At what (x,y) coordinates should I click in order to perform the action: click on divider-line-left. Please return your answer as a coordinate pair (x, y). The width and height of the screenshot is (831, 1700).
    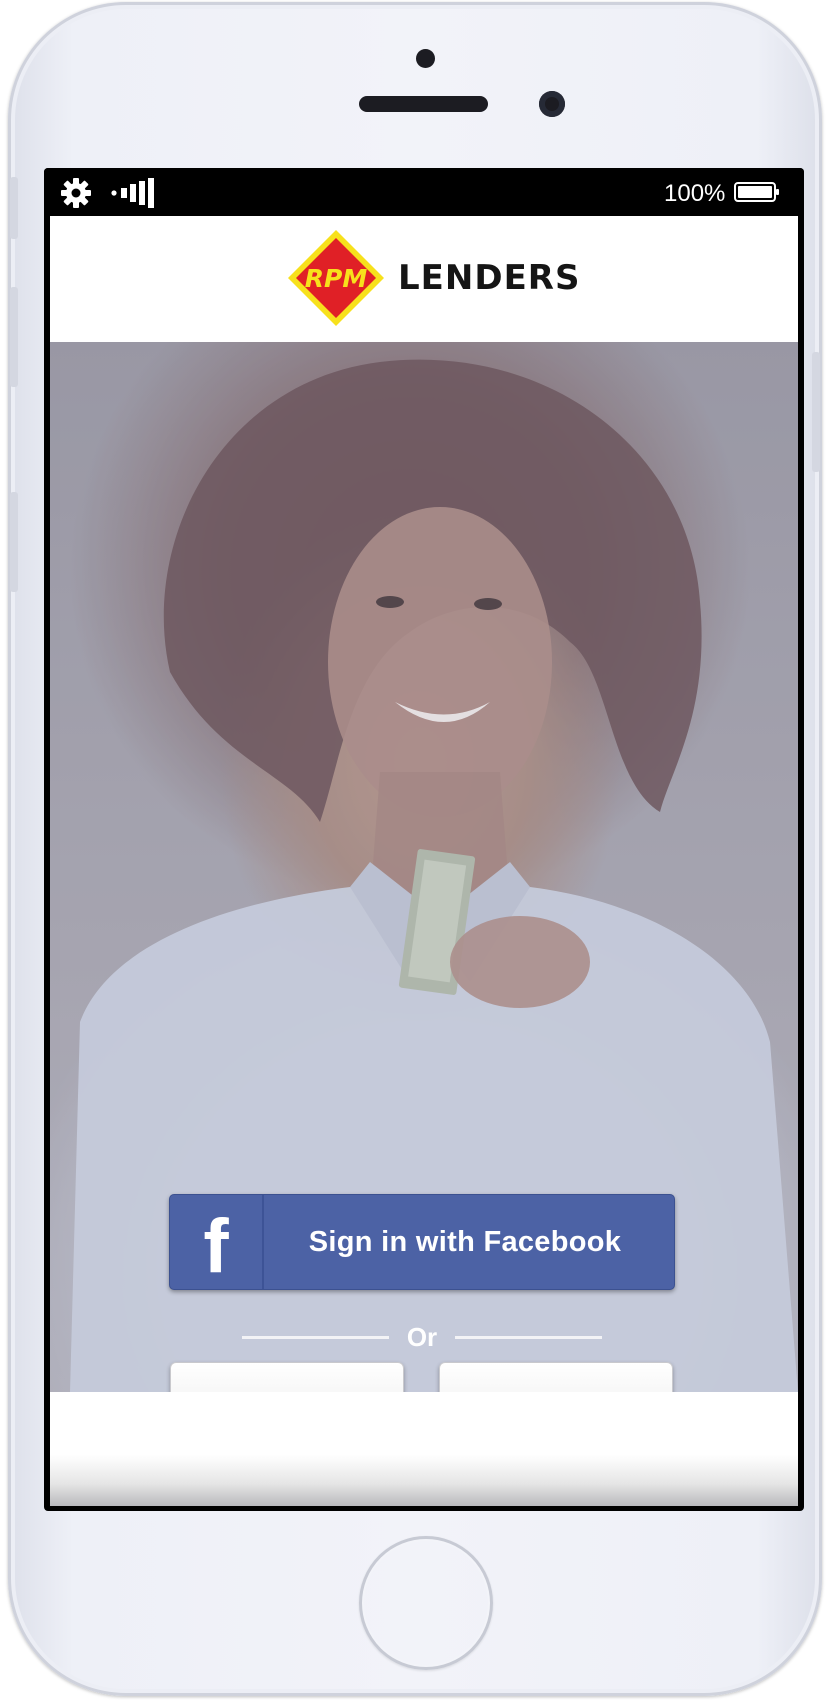
    Looking at the image, I should click on (315, 1337).